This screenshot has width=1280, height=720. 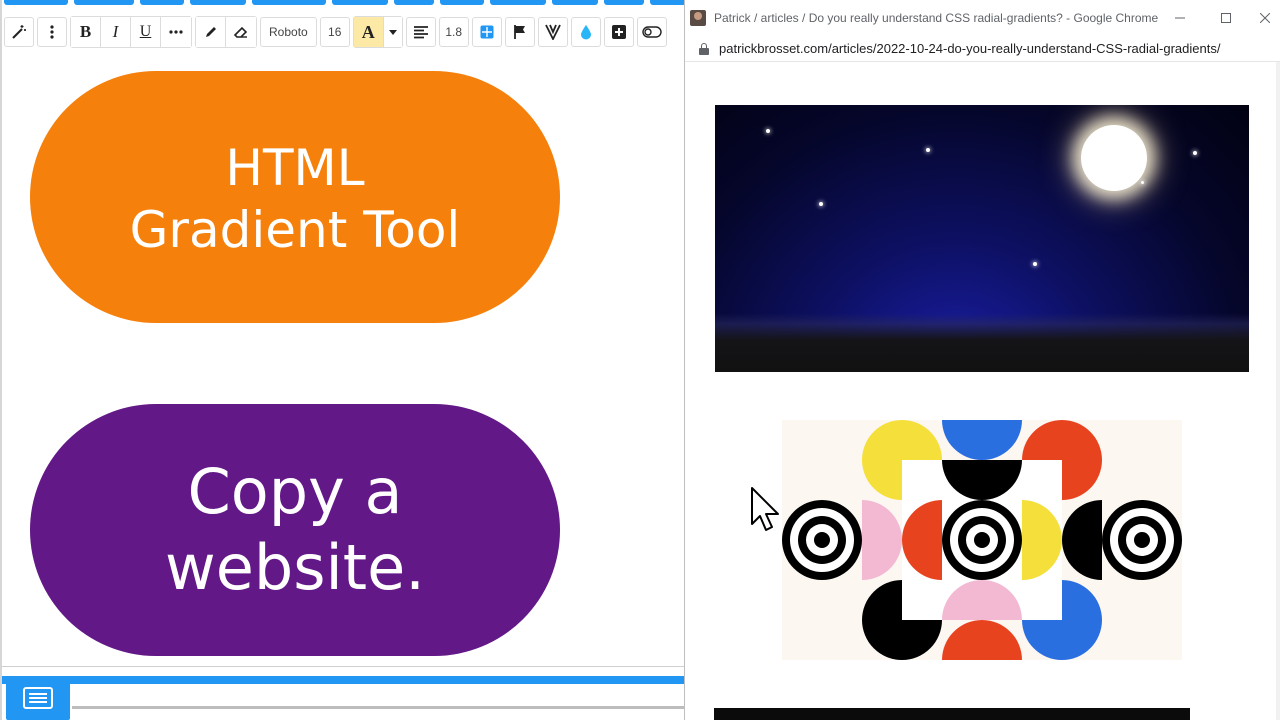 I want to click on pen-button, so click(x=211, y=32).